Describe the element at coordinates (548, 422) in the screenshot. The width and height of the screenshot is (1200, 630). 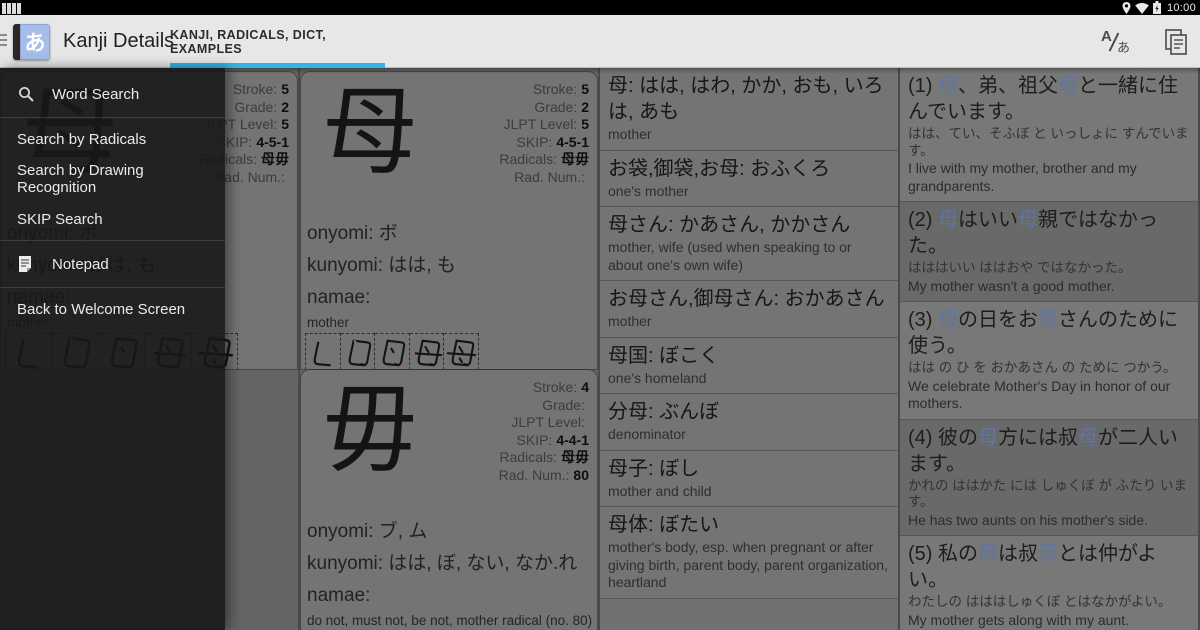
I see `info-label: JLPT Level:` at that location.